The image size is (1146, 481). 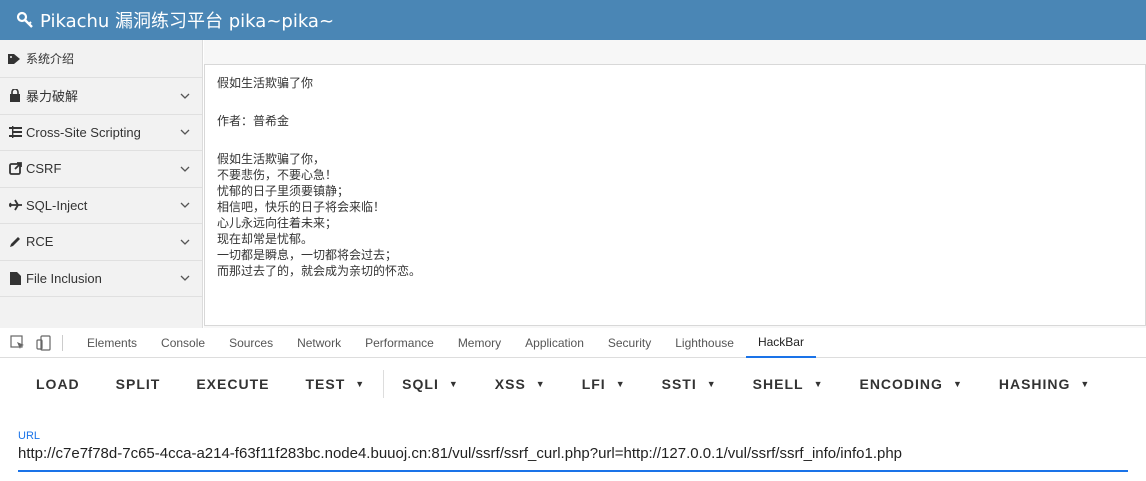 What do you see at coordinates (325, 384) in the screenshot?
I see `test-menu-label: TEST` at bounding box center [325, 384].